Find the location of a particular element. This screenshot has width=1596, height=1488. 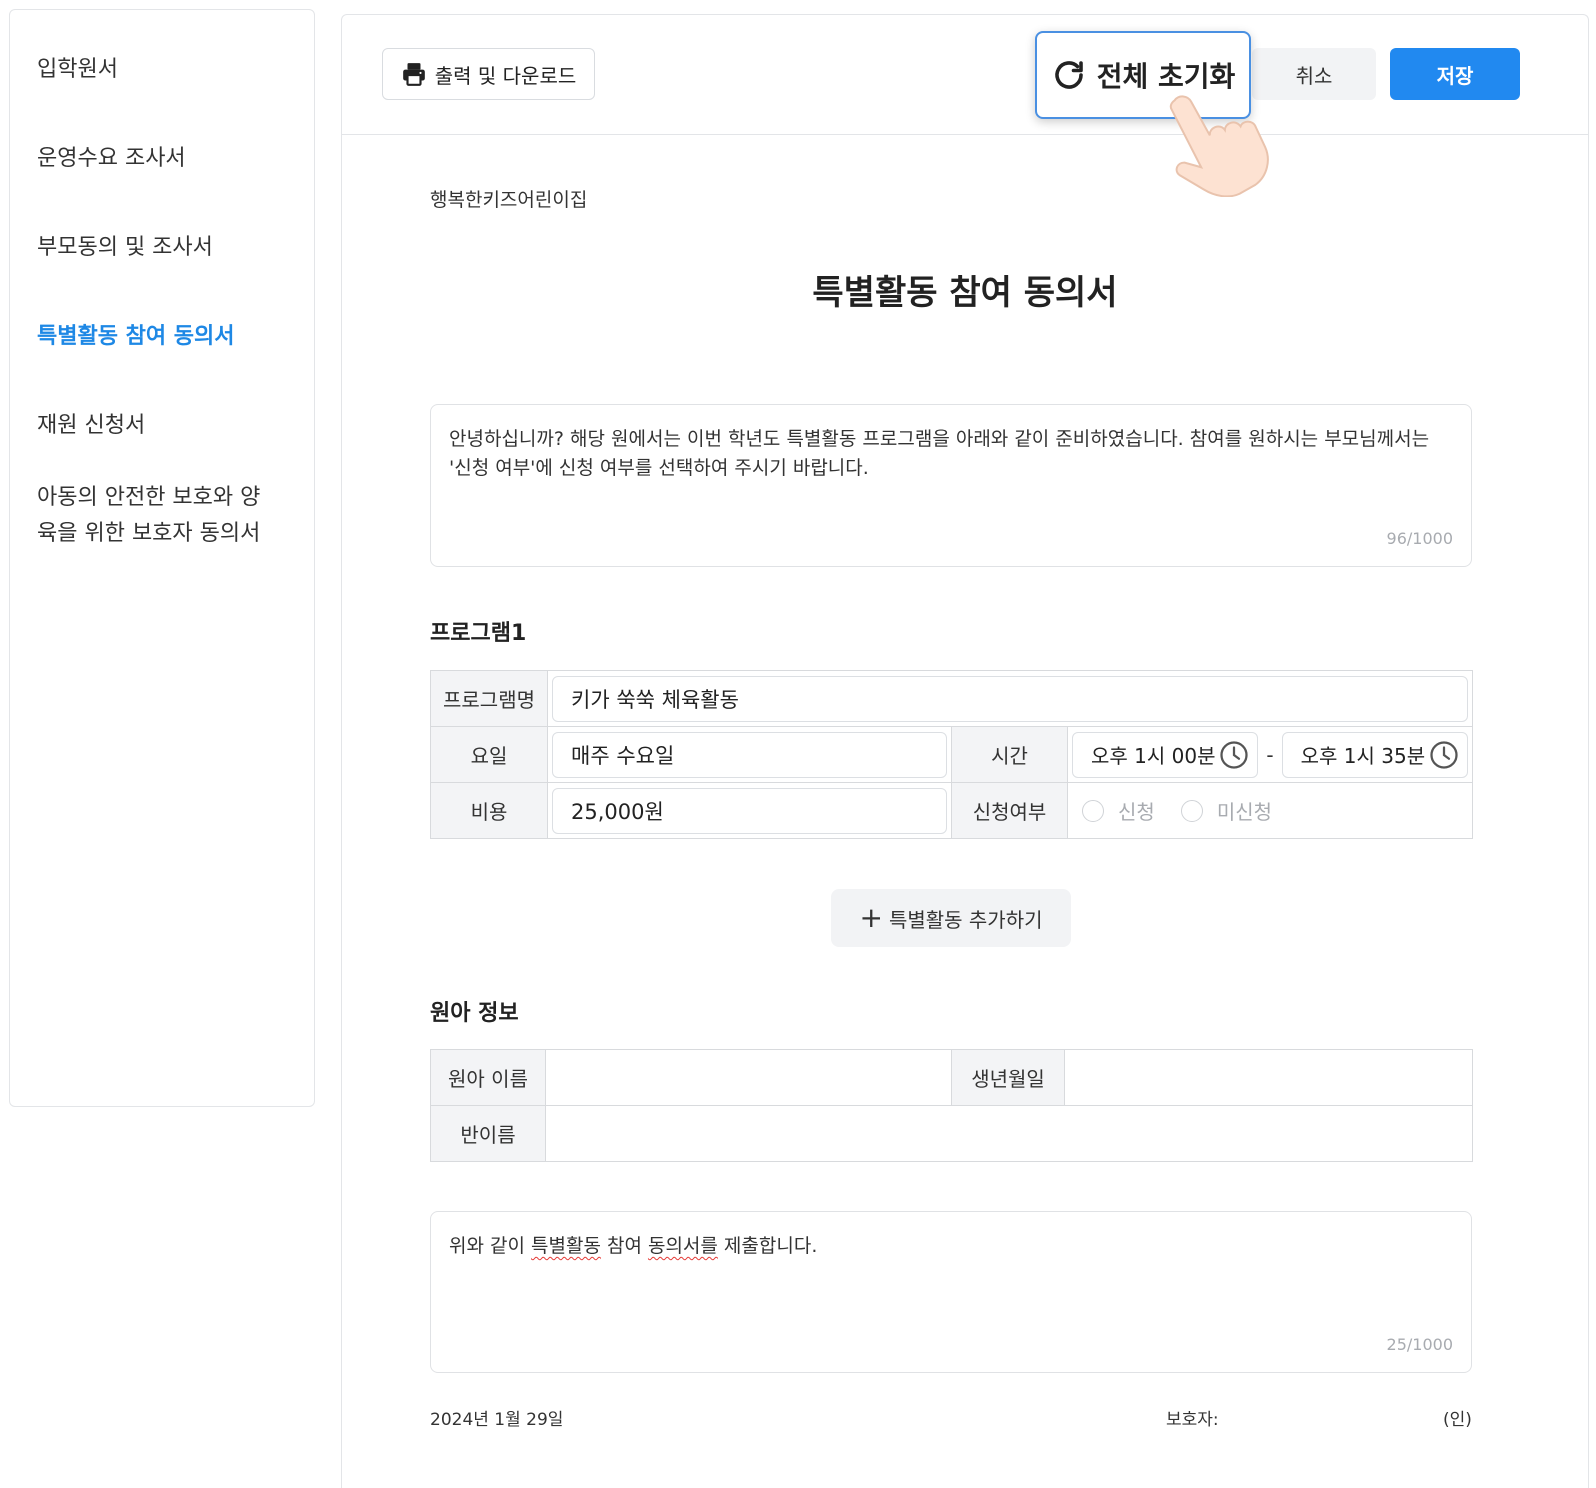

sidebar-item-parent-consent: 부모동의 및 조사서 is located at coordinates (157, 248).